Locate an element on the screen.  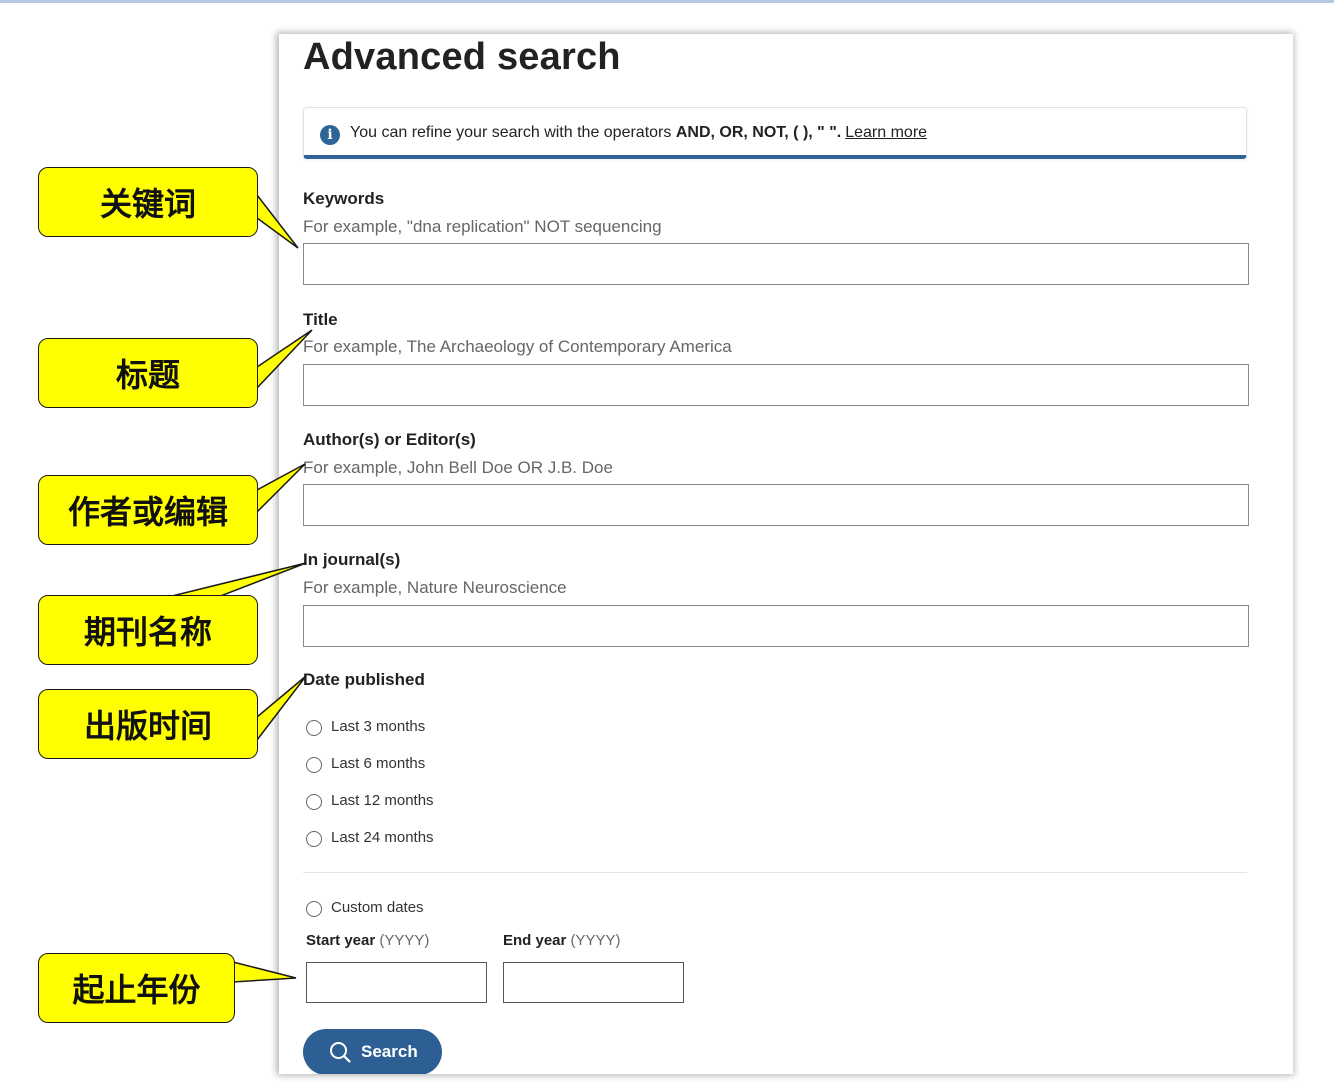
radio-label: Last 12 months is located at coordinates (382, 800).